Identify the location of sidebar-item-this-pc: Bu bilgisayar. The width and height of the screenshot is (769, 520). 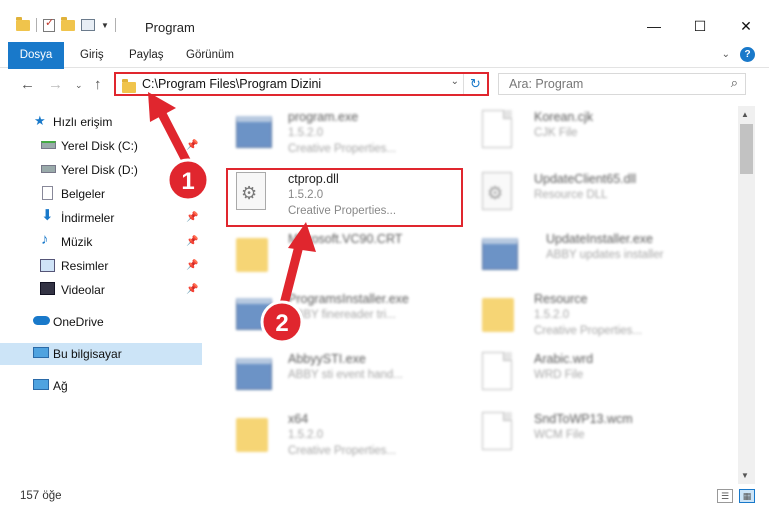
(101, 354).